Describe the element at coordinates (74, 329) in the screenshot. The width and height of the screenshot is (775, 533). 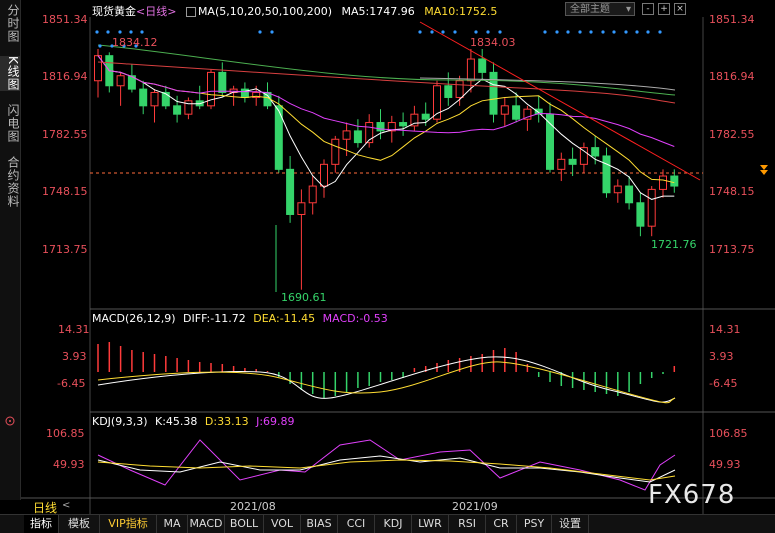
I see `macd-axis-label: 14.31` at that location.